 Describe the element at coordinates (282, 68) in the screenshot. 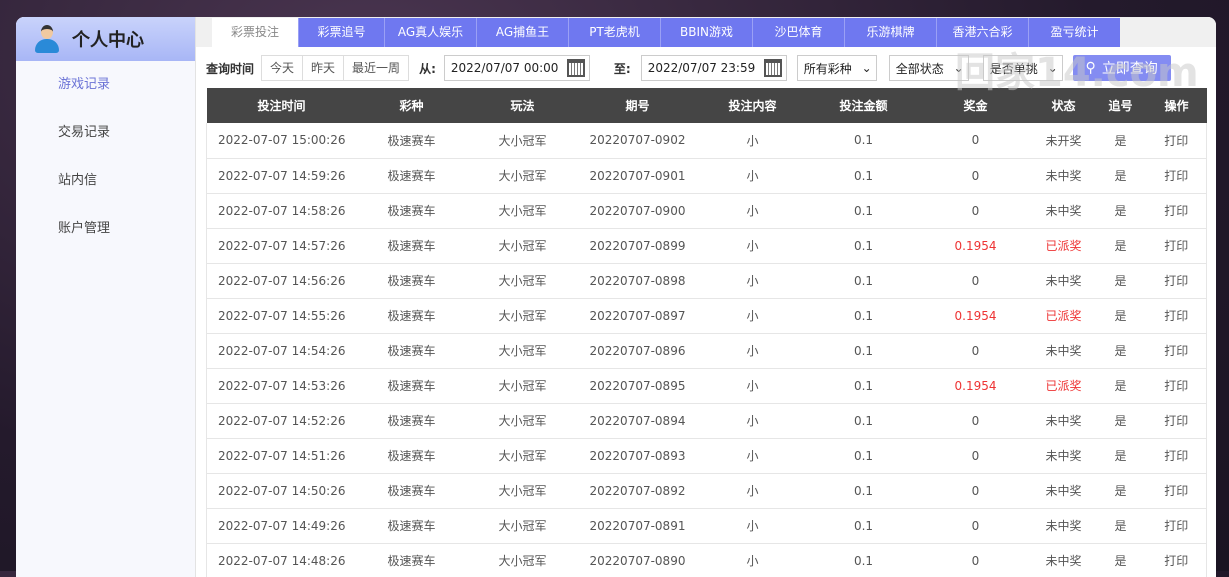

I see `today-button: 今天` at that location.